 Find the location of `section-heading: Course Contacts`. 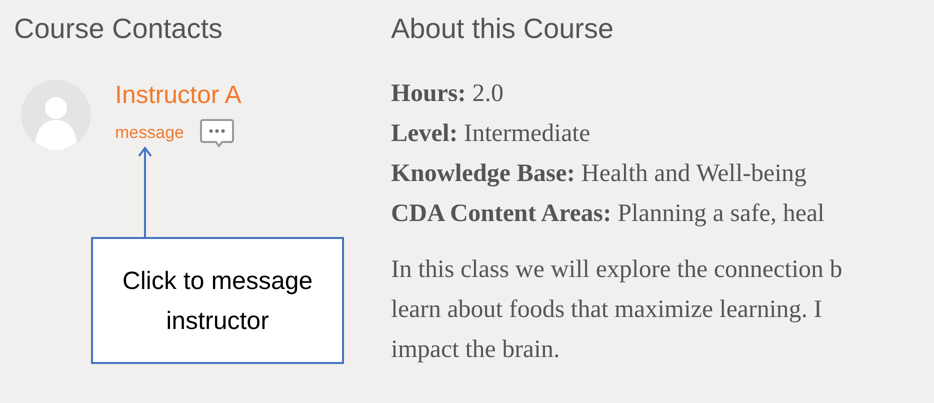

section-heading: Course Contacts is located at coordinates (119, 29).